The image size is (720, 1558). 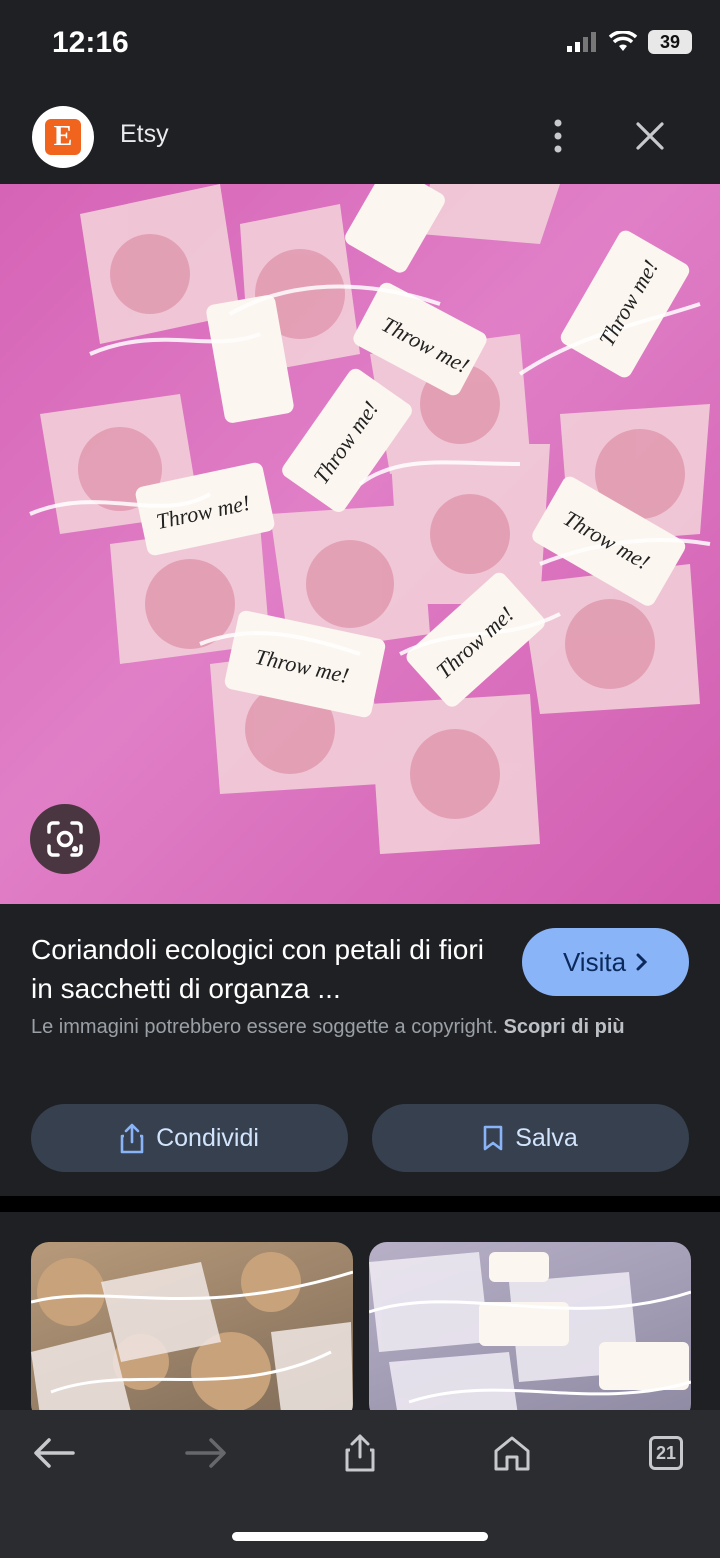 I want to click on arrow-right-icon, so click(x=205, y=1453).